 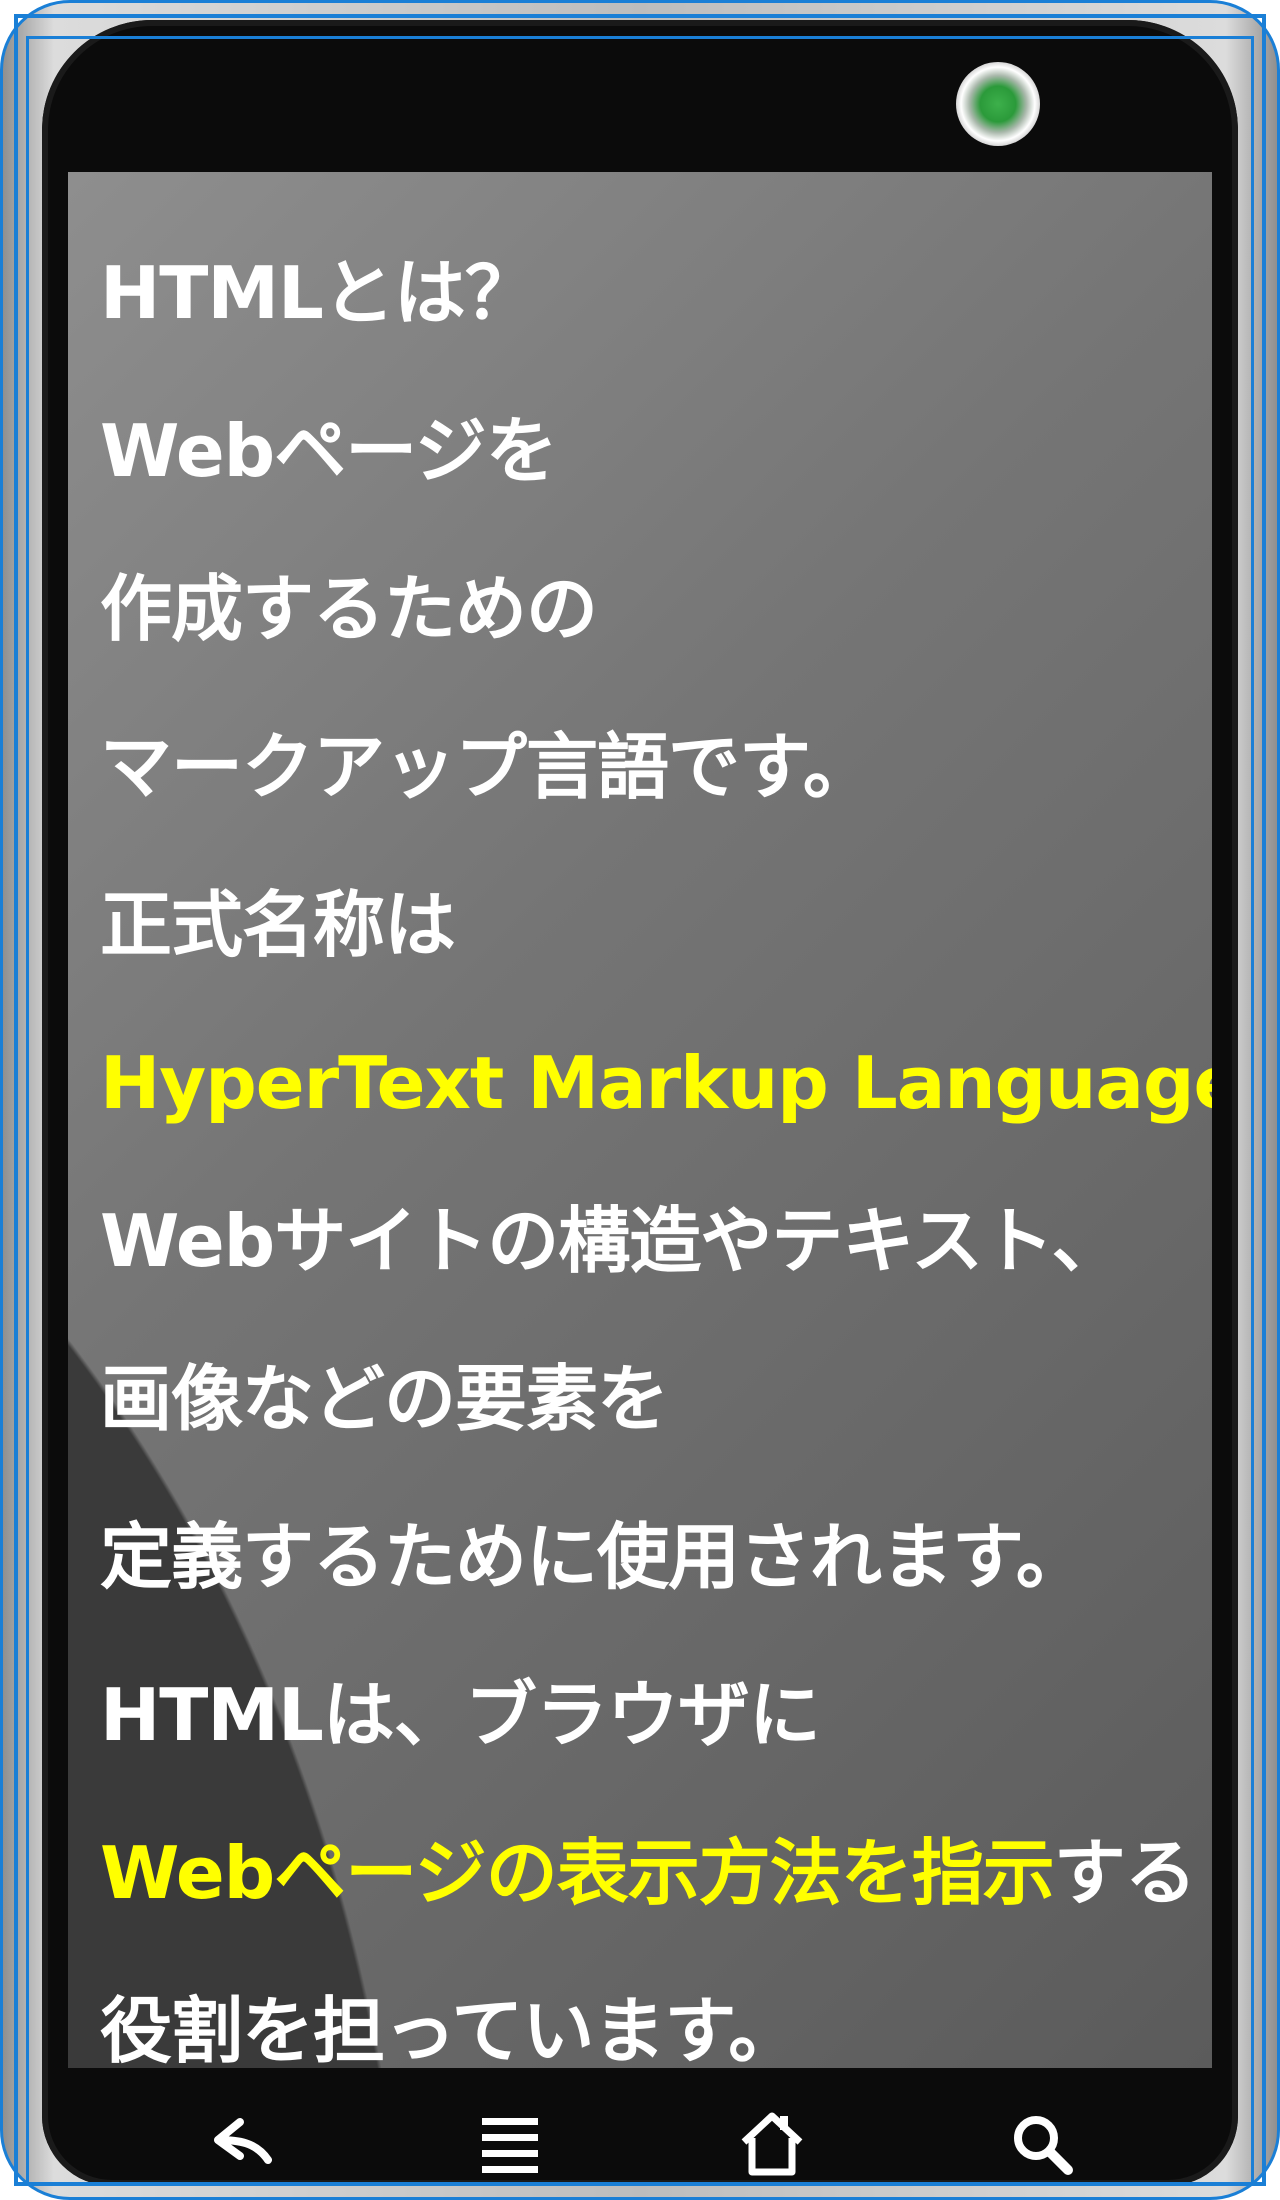 What do you see at coordinates (384, 1399) in the screenshot?
I see `text-line: 画像などの要素を` at bounding box center [384, 1399].